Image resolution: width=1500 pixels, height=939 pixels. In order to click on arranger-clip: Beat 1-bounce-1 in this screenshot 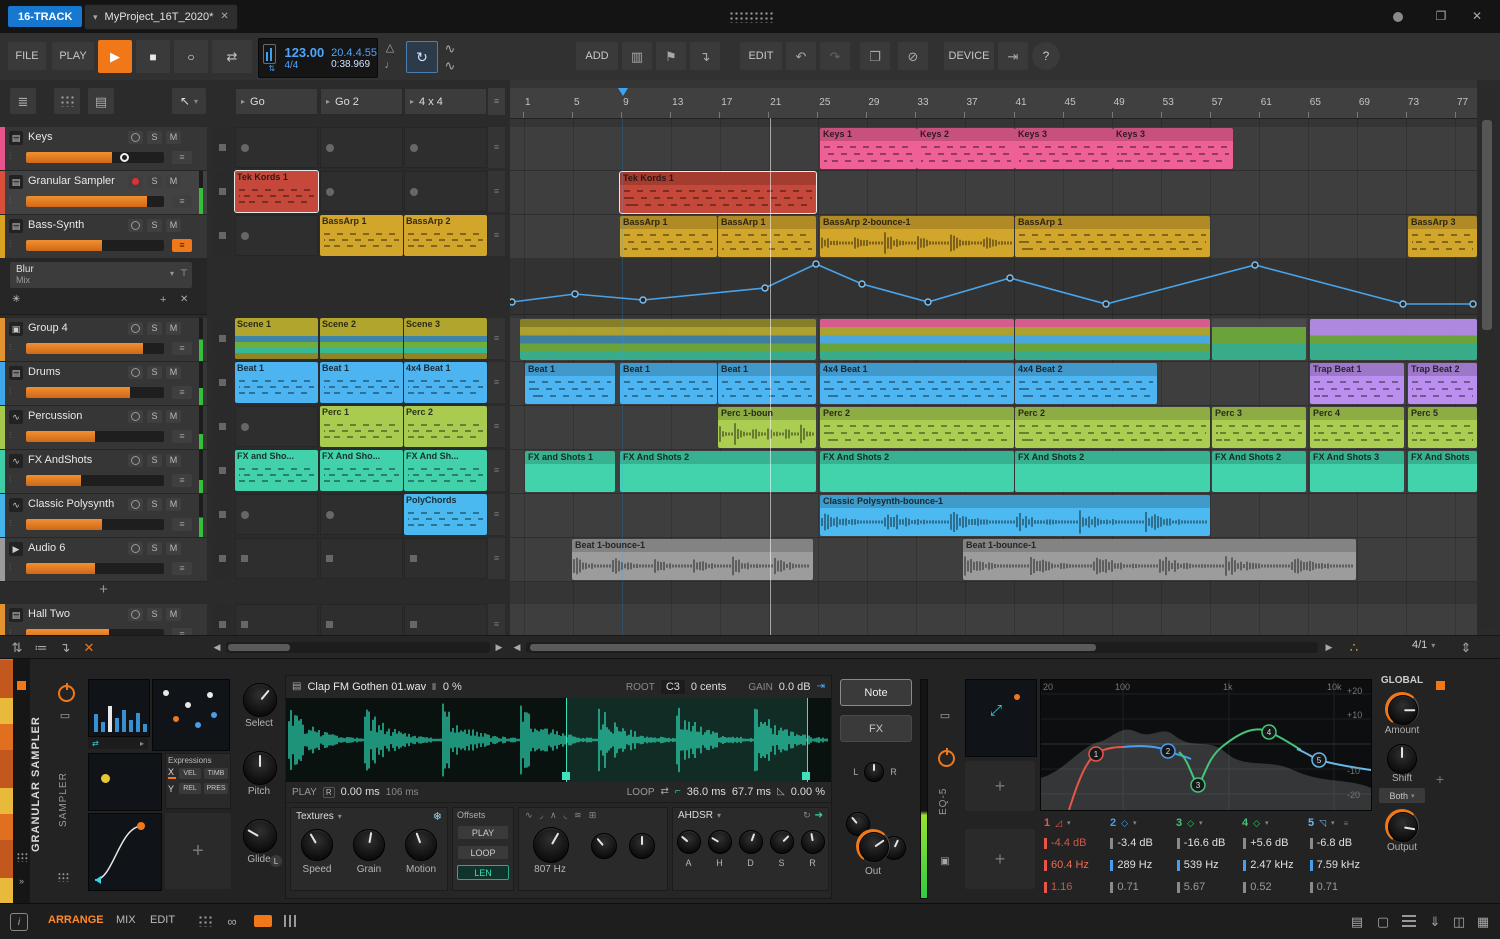, I will do `click(1159, 559)`.